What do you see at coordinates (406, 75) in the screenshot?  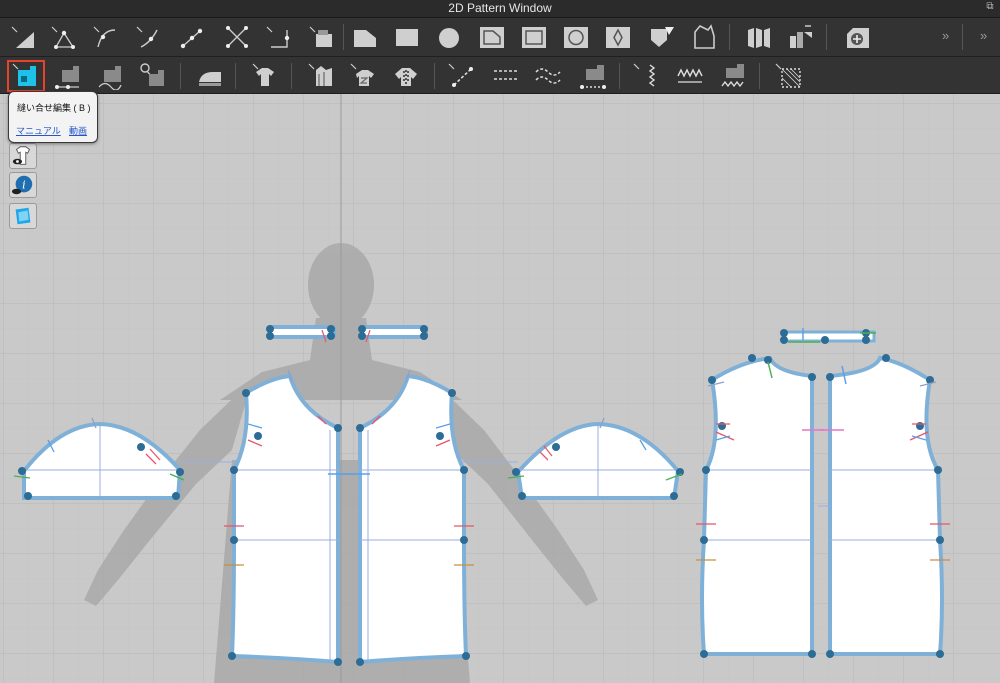 I see `pleat-double-icon` at bounding box center [406, 75].